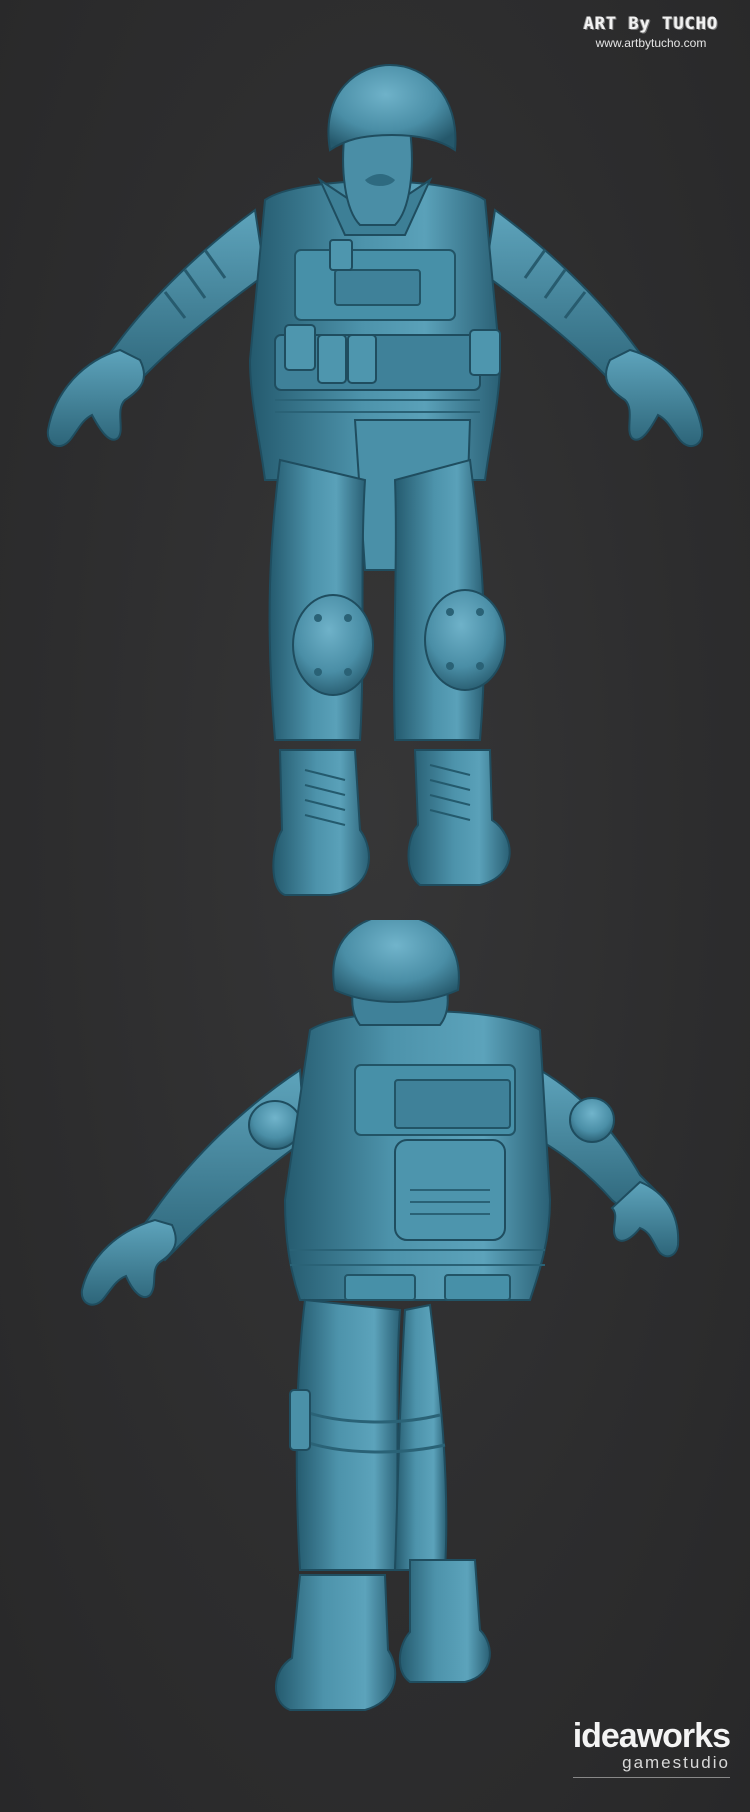 The width and height of the screenshot is (750, 1812). Describe the element at coordinates (651, 1736) in the screenshot. I see `studio-logo-name: ideaworks` at that location.